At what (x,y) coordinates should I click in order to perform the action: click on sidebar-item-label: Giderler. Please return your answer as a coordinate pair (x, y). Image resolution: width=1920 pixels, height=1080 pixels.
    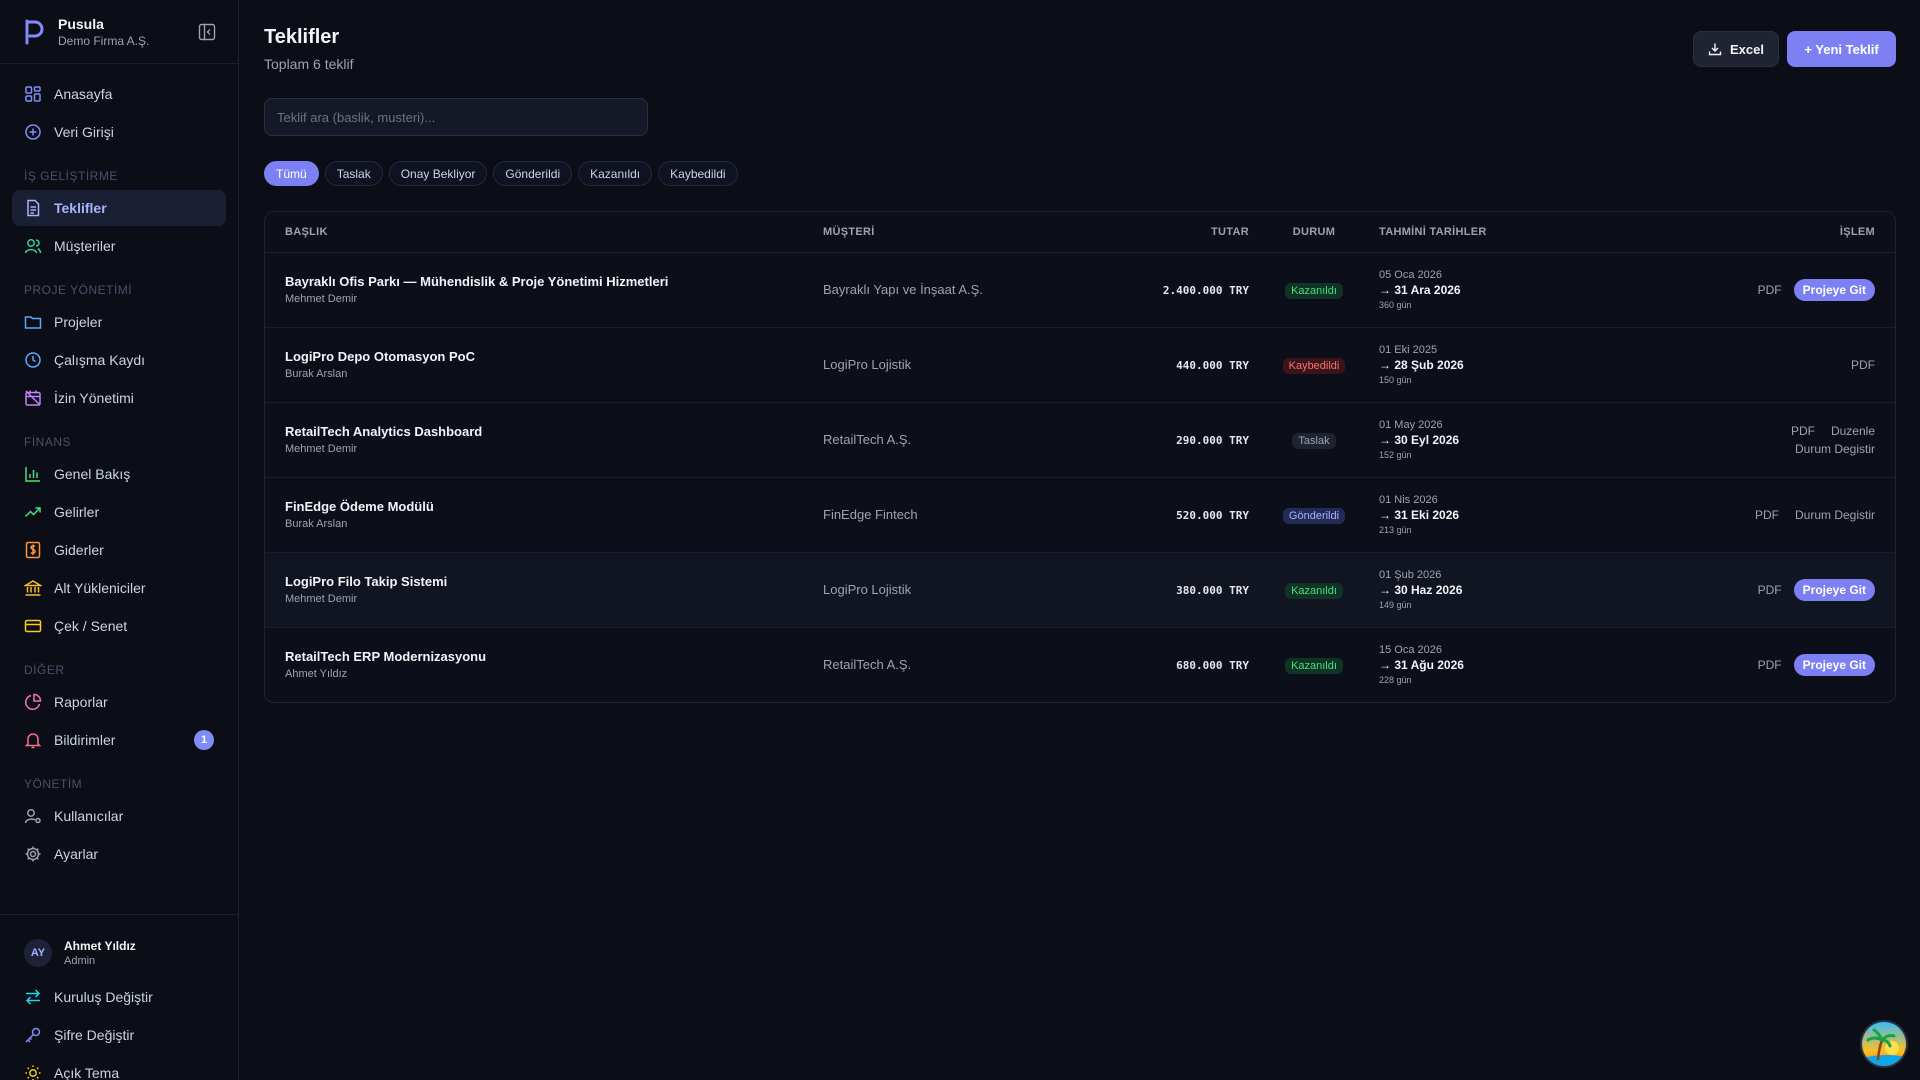
    Looking at the image, I should click on (79, 550).